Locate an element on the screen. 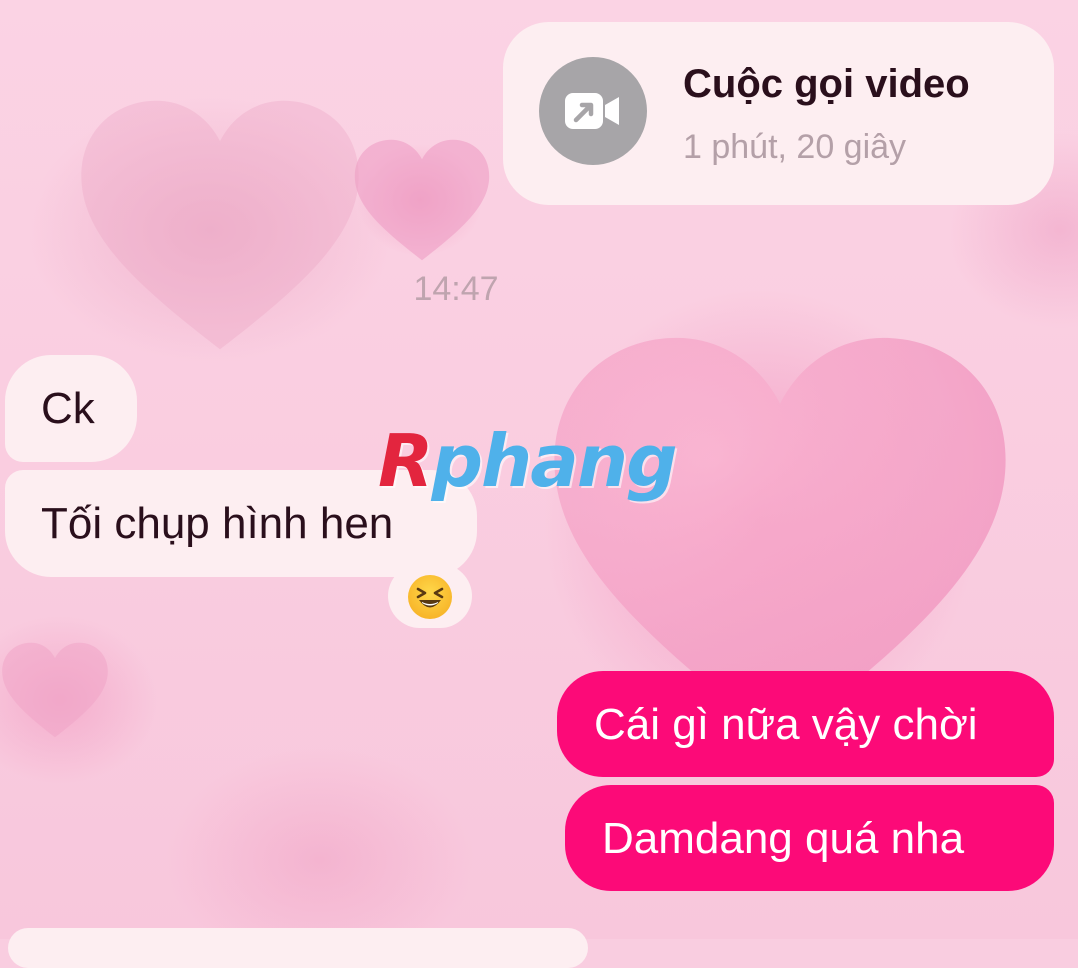 Image resolution: width=1078 pixels, height=968 pixels. video-call-card: Cuộc gọi video 1 phút, 20 giây is located at coordinates (778, 113).